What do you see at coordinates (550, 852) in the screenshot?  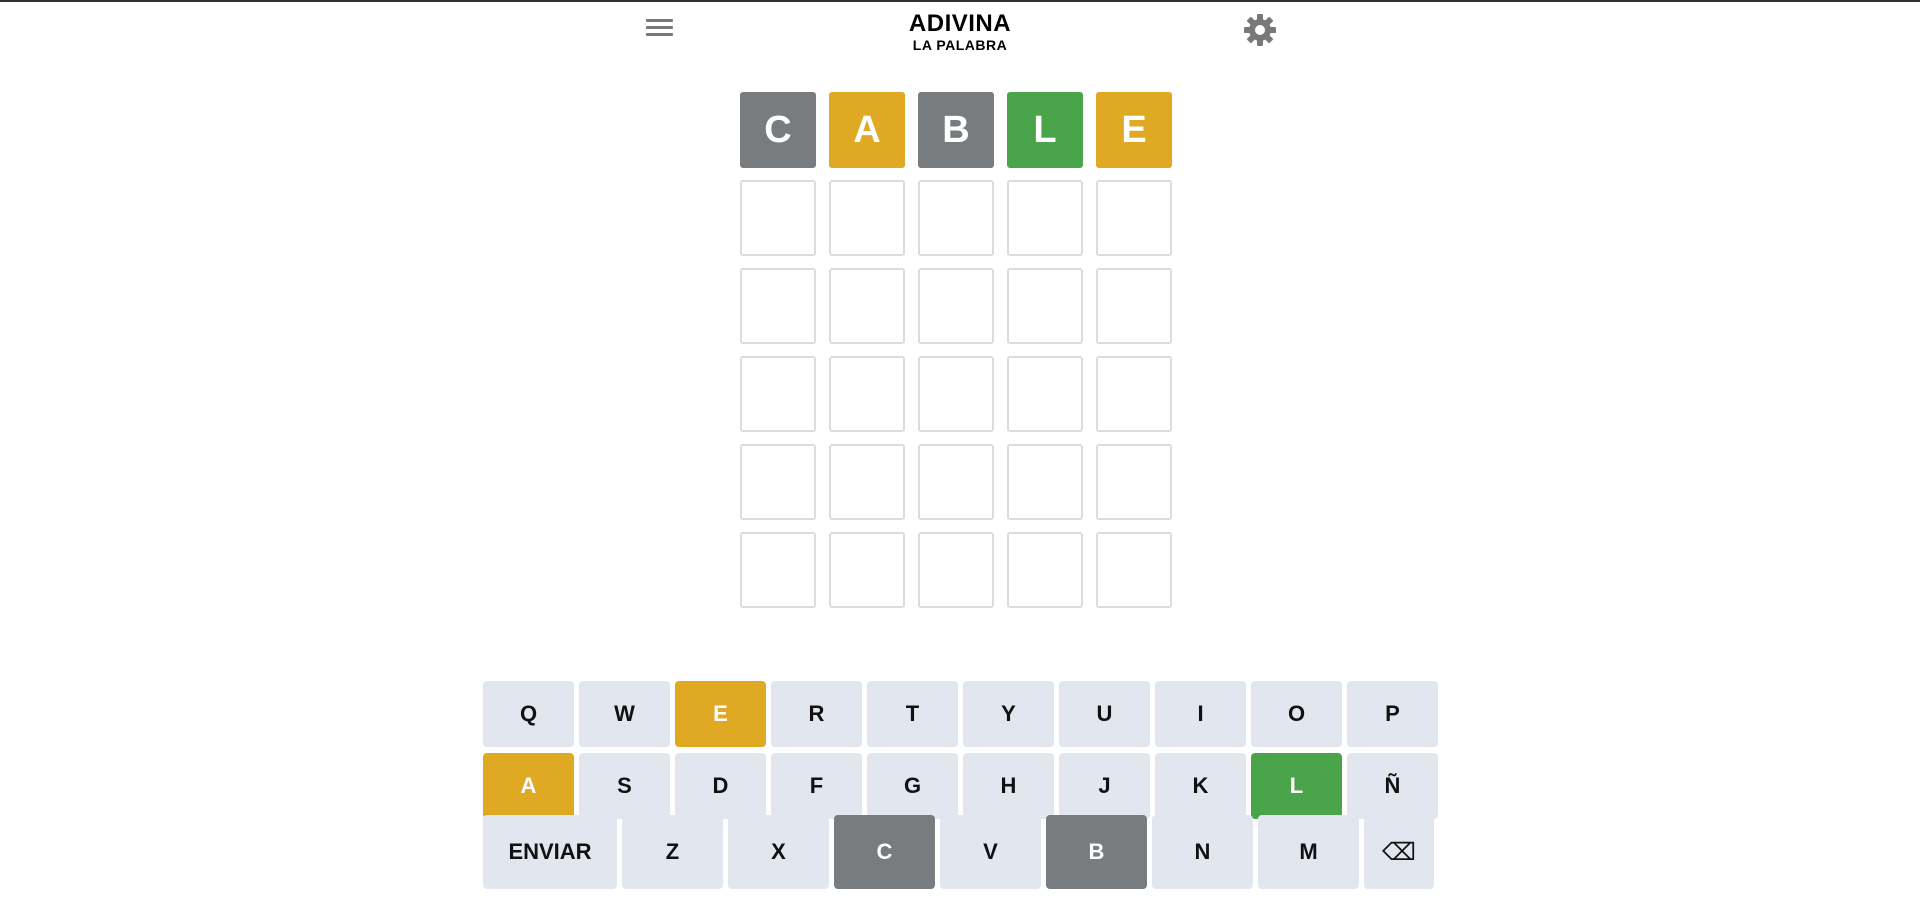 I see `enviar-button: ENVIAR` at bounding box center [550, 852].